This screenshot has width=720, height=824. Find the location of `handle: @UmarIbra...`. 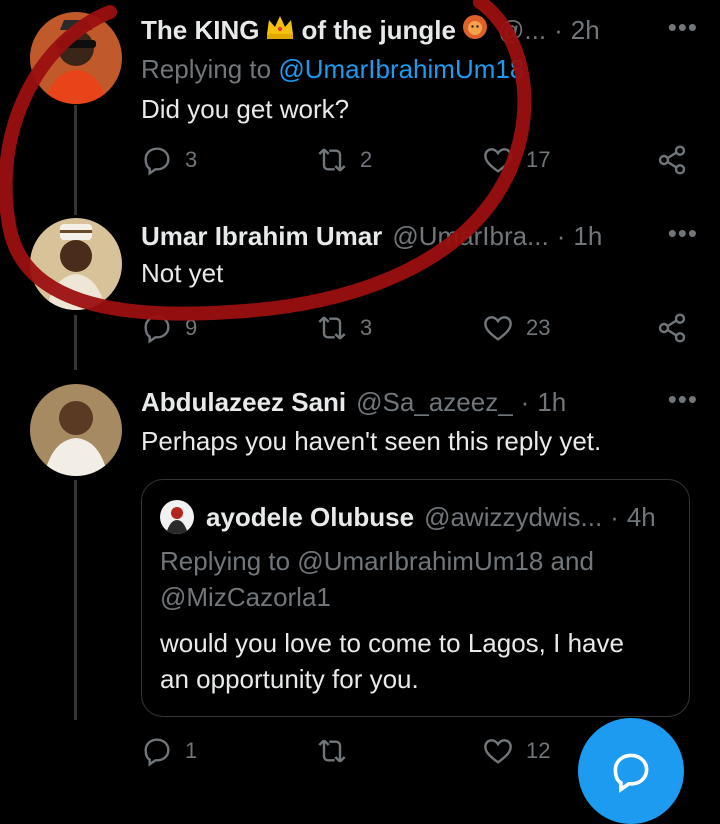

handle: @UmarIbra... is located at coordinates (470, 236).